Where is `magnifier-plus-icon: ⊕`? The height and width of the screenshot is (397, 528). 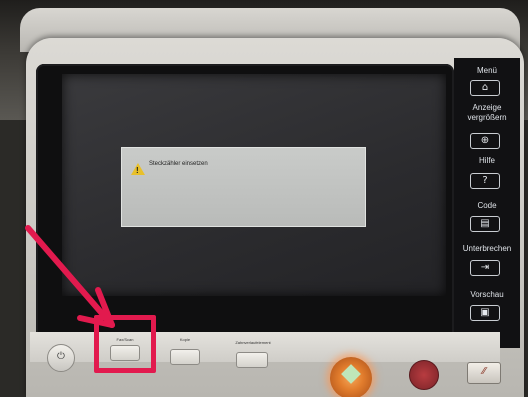 magnifier-plus-icon: ⊕ is located at coordinates (485, 140).